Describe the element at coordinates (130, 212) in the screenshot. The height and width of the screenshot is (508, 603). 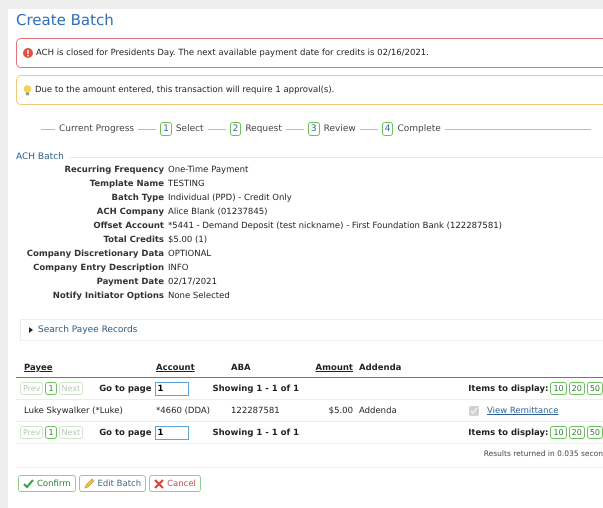
I see `field-label: ACH Company` at that location.